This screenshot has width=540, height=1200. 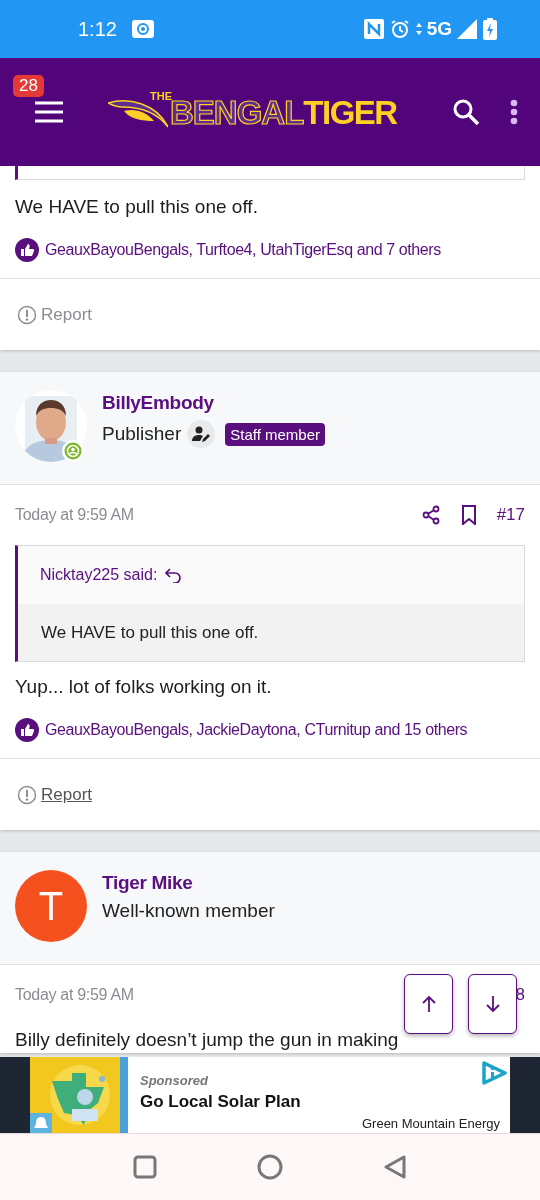 What do you see at coordinates (418, 29) in the screenshot?
I see `data-arrows-icon` at bounding box center [418, 29].